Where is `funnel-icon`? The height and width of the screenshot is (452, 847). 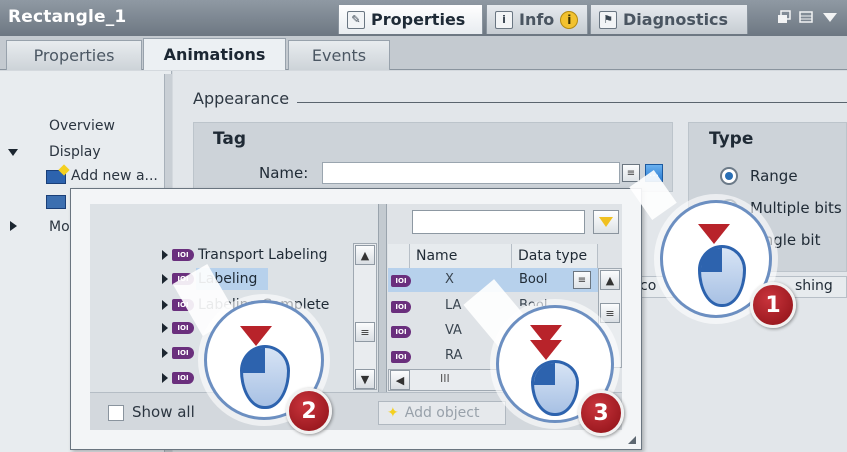 funnel-icon is located at coordinates (606, 222).